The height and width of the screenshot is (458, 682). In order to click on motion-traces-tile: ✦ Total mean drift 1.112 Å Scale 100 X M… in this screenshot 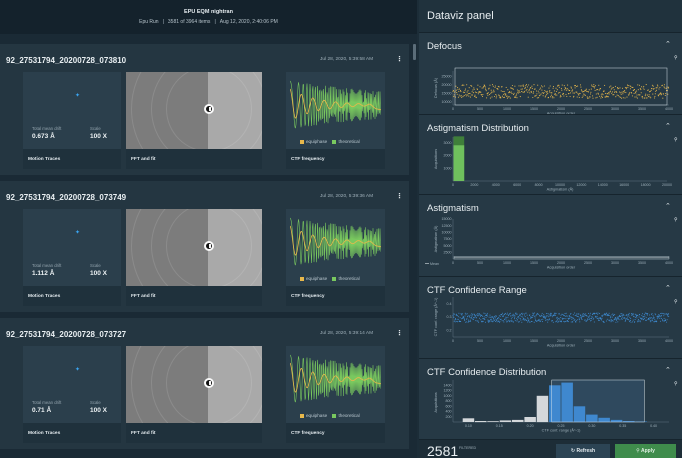, I will do `click(72, 257)`.